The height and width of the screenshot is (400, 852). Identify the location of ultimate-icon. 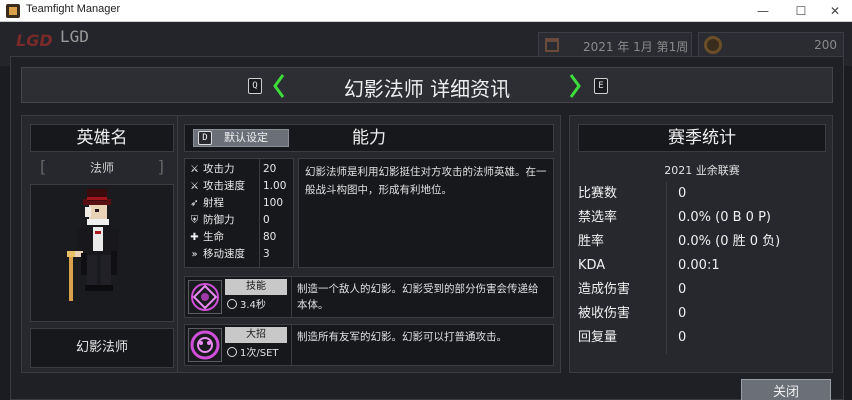
(205, 345).